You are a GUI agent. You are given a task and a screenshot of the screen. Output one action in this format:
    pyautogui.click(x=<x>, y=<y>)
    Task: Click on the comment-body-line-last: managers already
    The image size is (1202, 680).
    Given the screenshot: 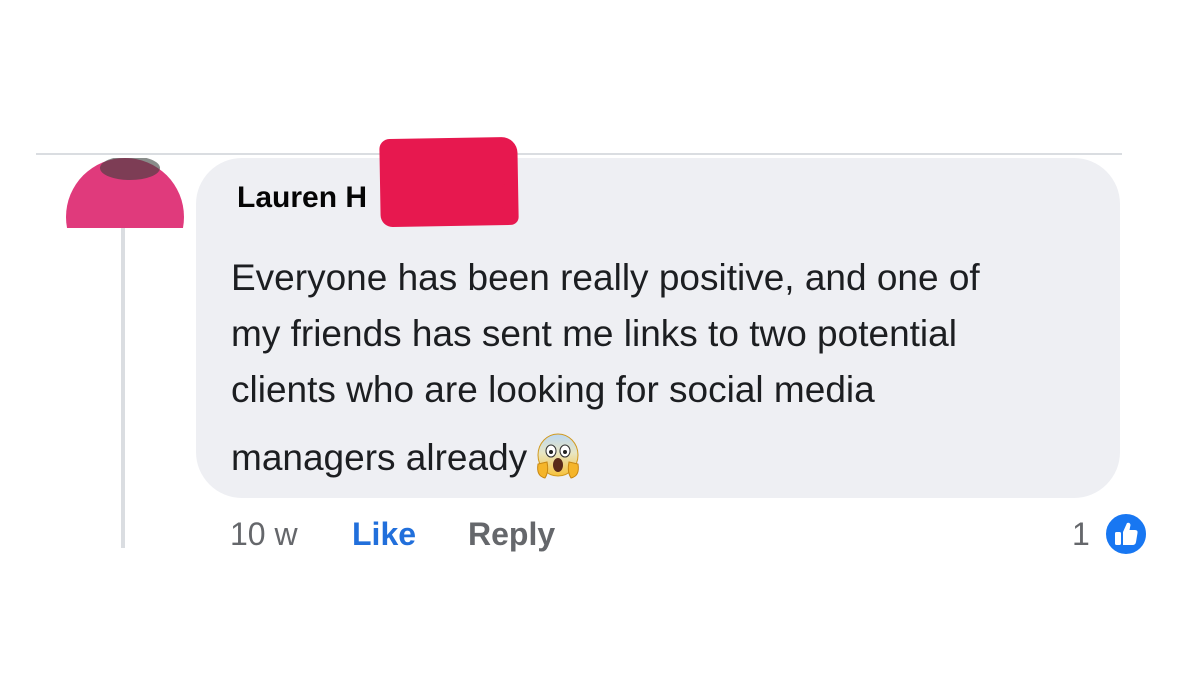 What is the action you would take?
    pyautogui.click(x=671, y=458)
    